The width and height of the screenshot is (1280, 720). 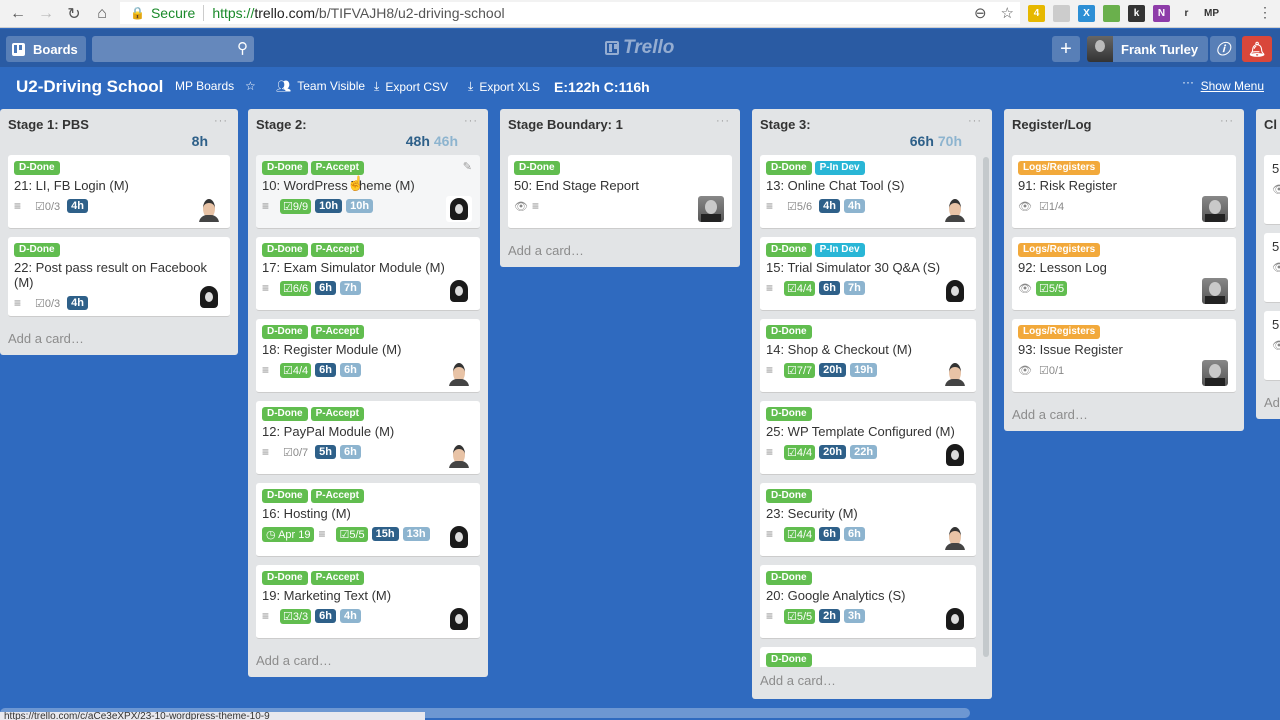 What do you see at coordinates (74, 14) in the screenshot?
I see `reload-button: ↻` at bounding box center [74, 14].